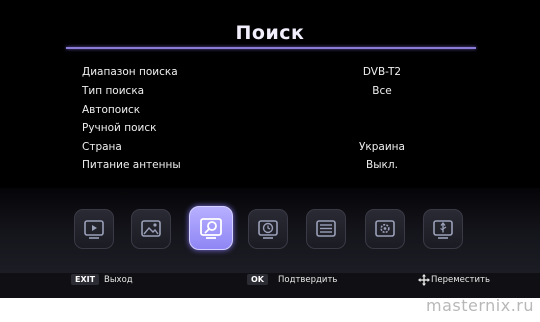 This screenshot has width=540, height=322. What do you see at coordinates (282, 113) in the screenshot?
I see `menu-item-auto-search: Автопоиск` at bounding box center [282, 113].